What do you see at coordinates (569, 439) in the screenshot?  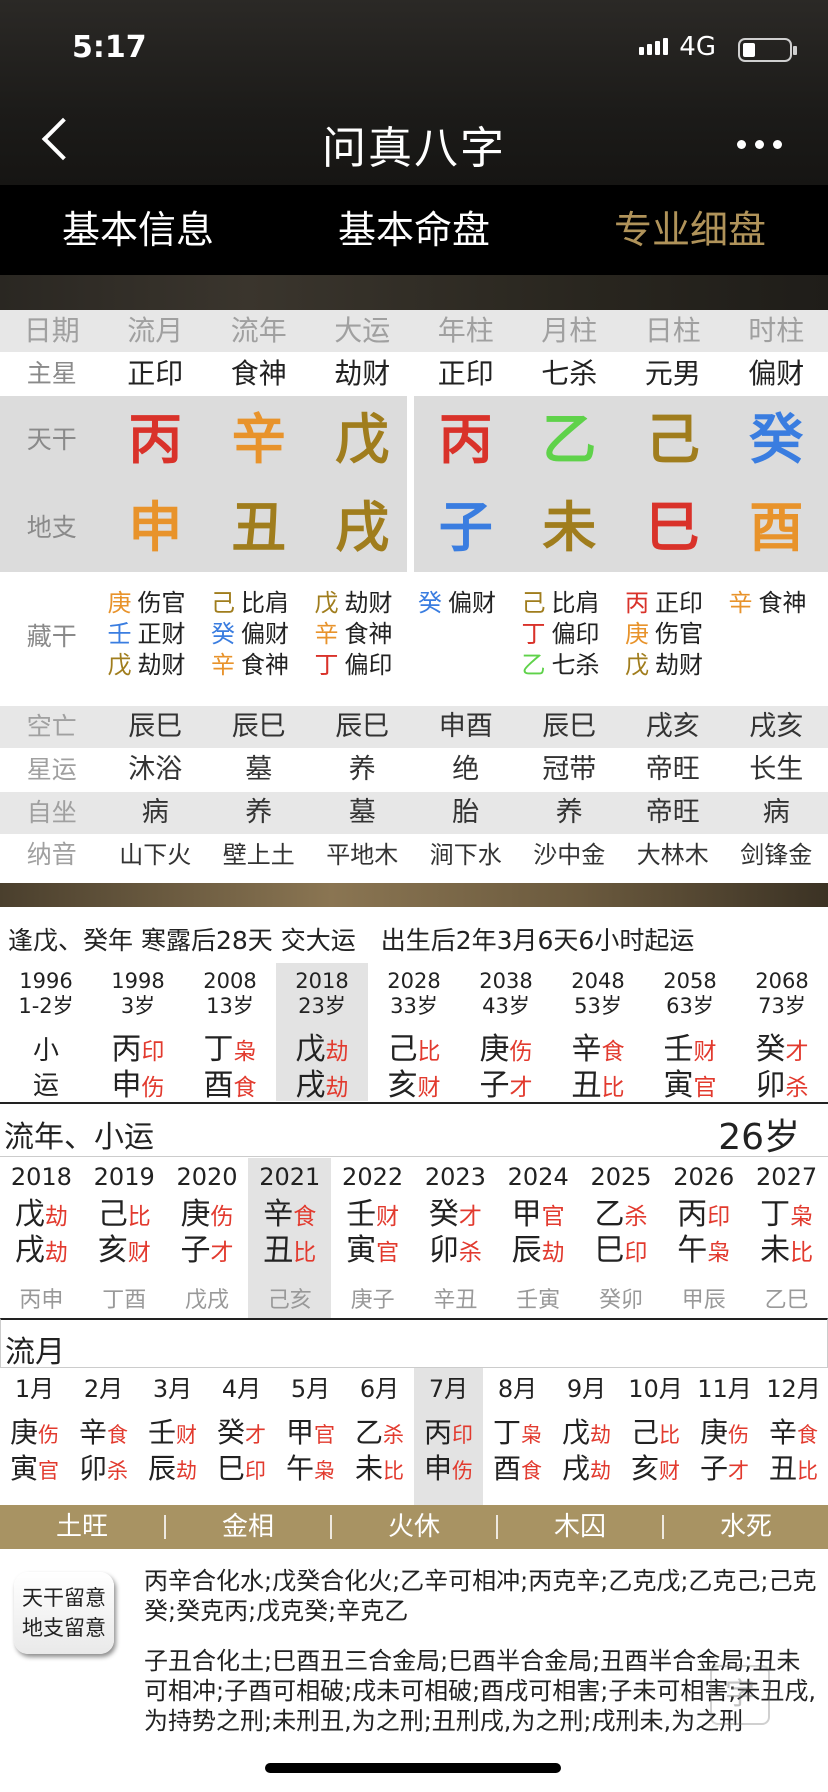 I see `tiangan-char: 乙` at bounding box center [569, 439].